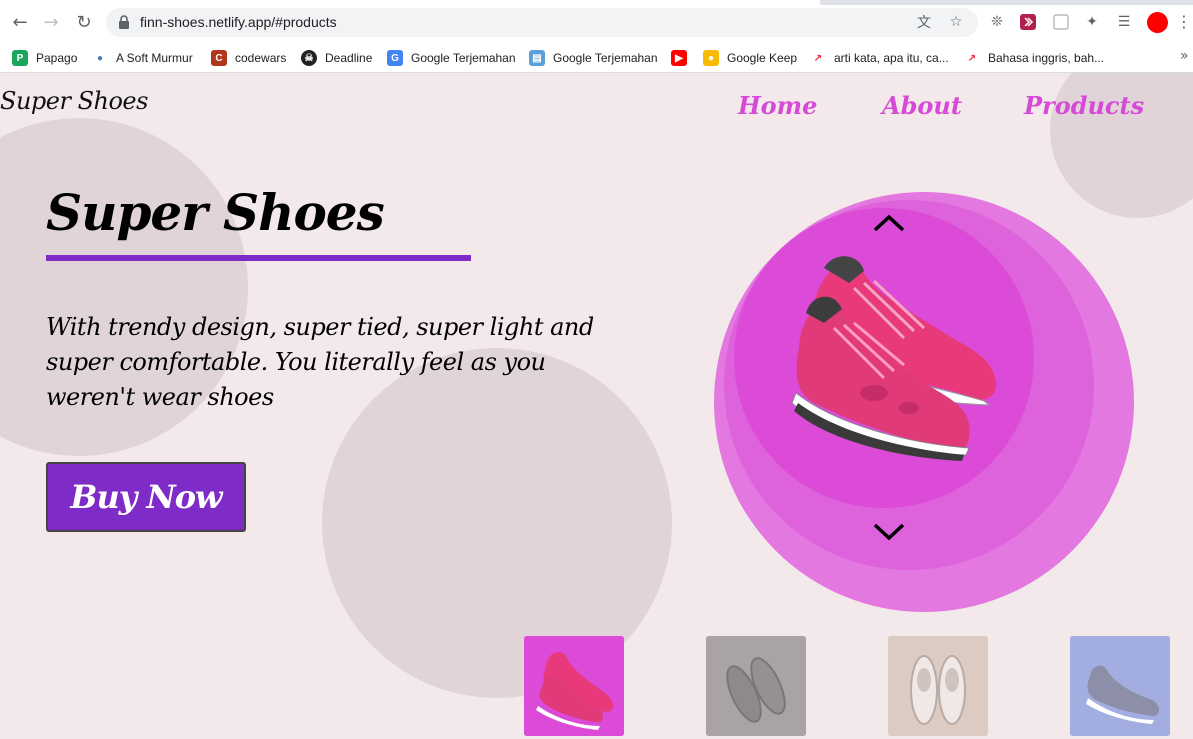  What do you see at coordinates (215, 212) in the screenshot?
I see `hero-title: Super Shoes` at bounding box center [215, 212].